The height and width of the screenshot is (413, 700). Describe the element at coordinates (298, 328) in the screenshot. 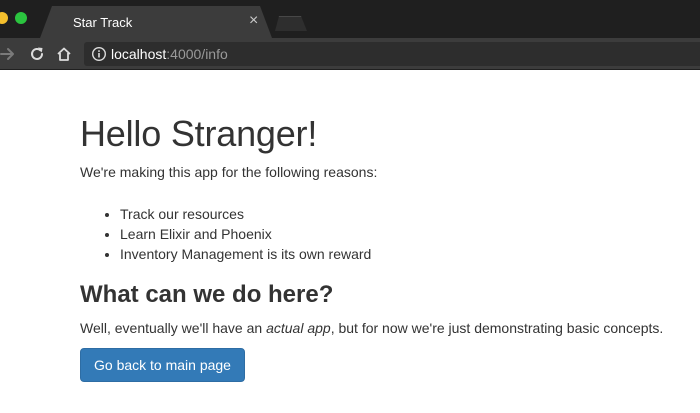

I see `description-emphasis: actual app` at that location.